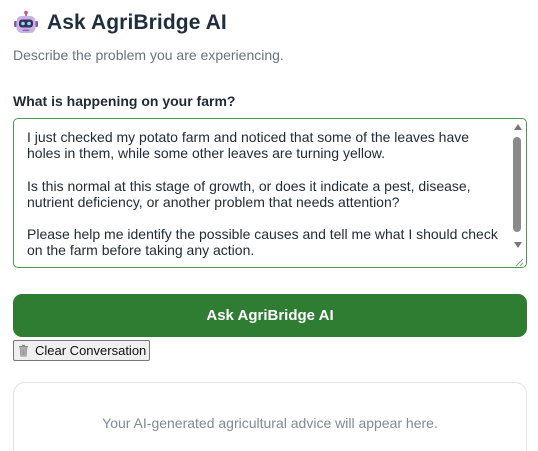 The height and width of the screenshot is (451, 538). What do you see at coordinates (518, 245) in the screenshot?
I see `scroll-down-arrow-icon` at bounding box center [518, 245].